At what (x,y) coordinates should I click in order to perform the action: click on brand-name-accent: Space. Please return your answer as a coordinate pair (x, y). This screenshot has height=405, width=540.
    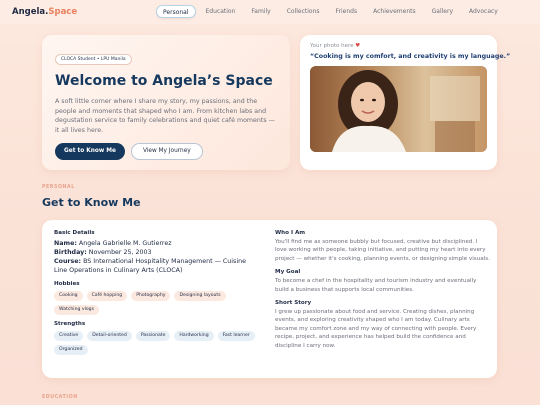
    Looking at the image, I should click on (63, 12).